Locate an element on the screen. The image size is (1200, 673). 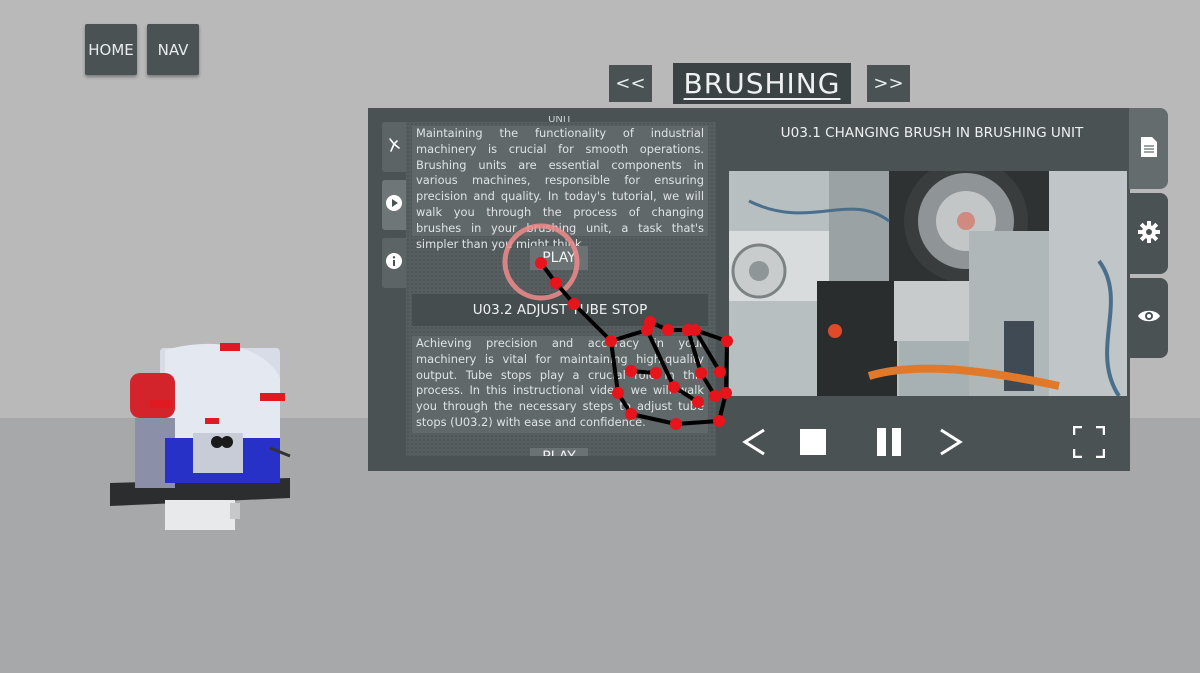
pause-button is located at coordinates (889, 444).